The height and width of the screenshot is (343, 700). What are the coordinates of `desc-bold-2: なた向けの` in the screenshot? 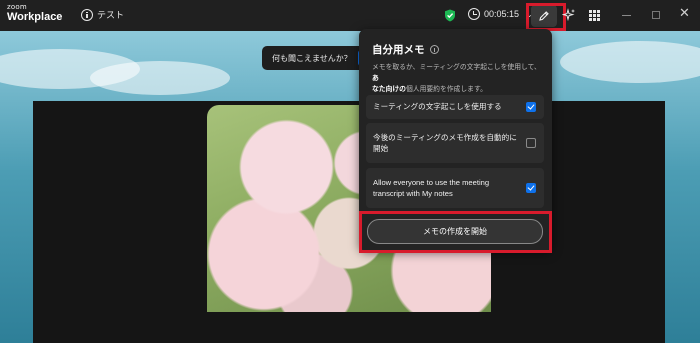 It's located at (389, 89).